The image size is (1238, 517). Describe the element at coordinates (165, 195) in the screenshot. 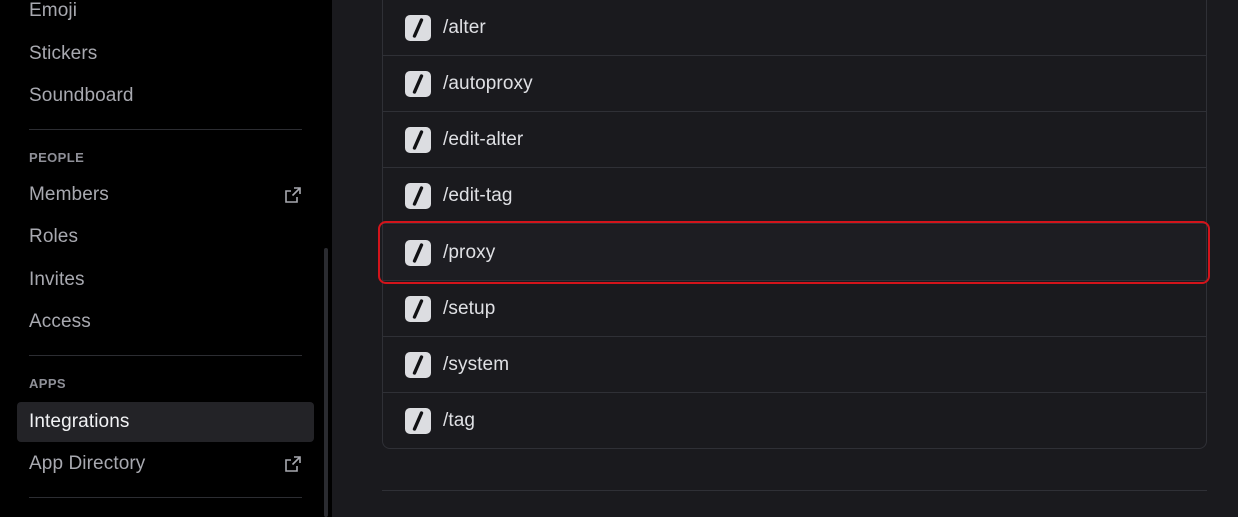

I see `sidebar-item-members: Members` at that location.